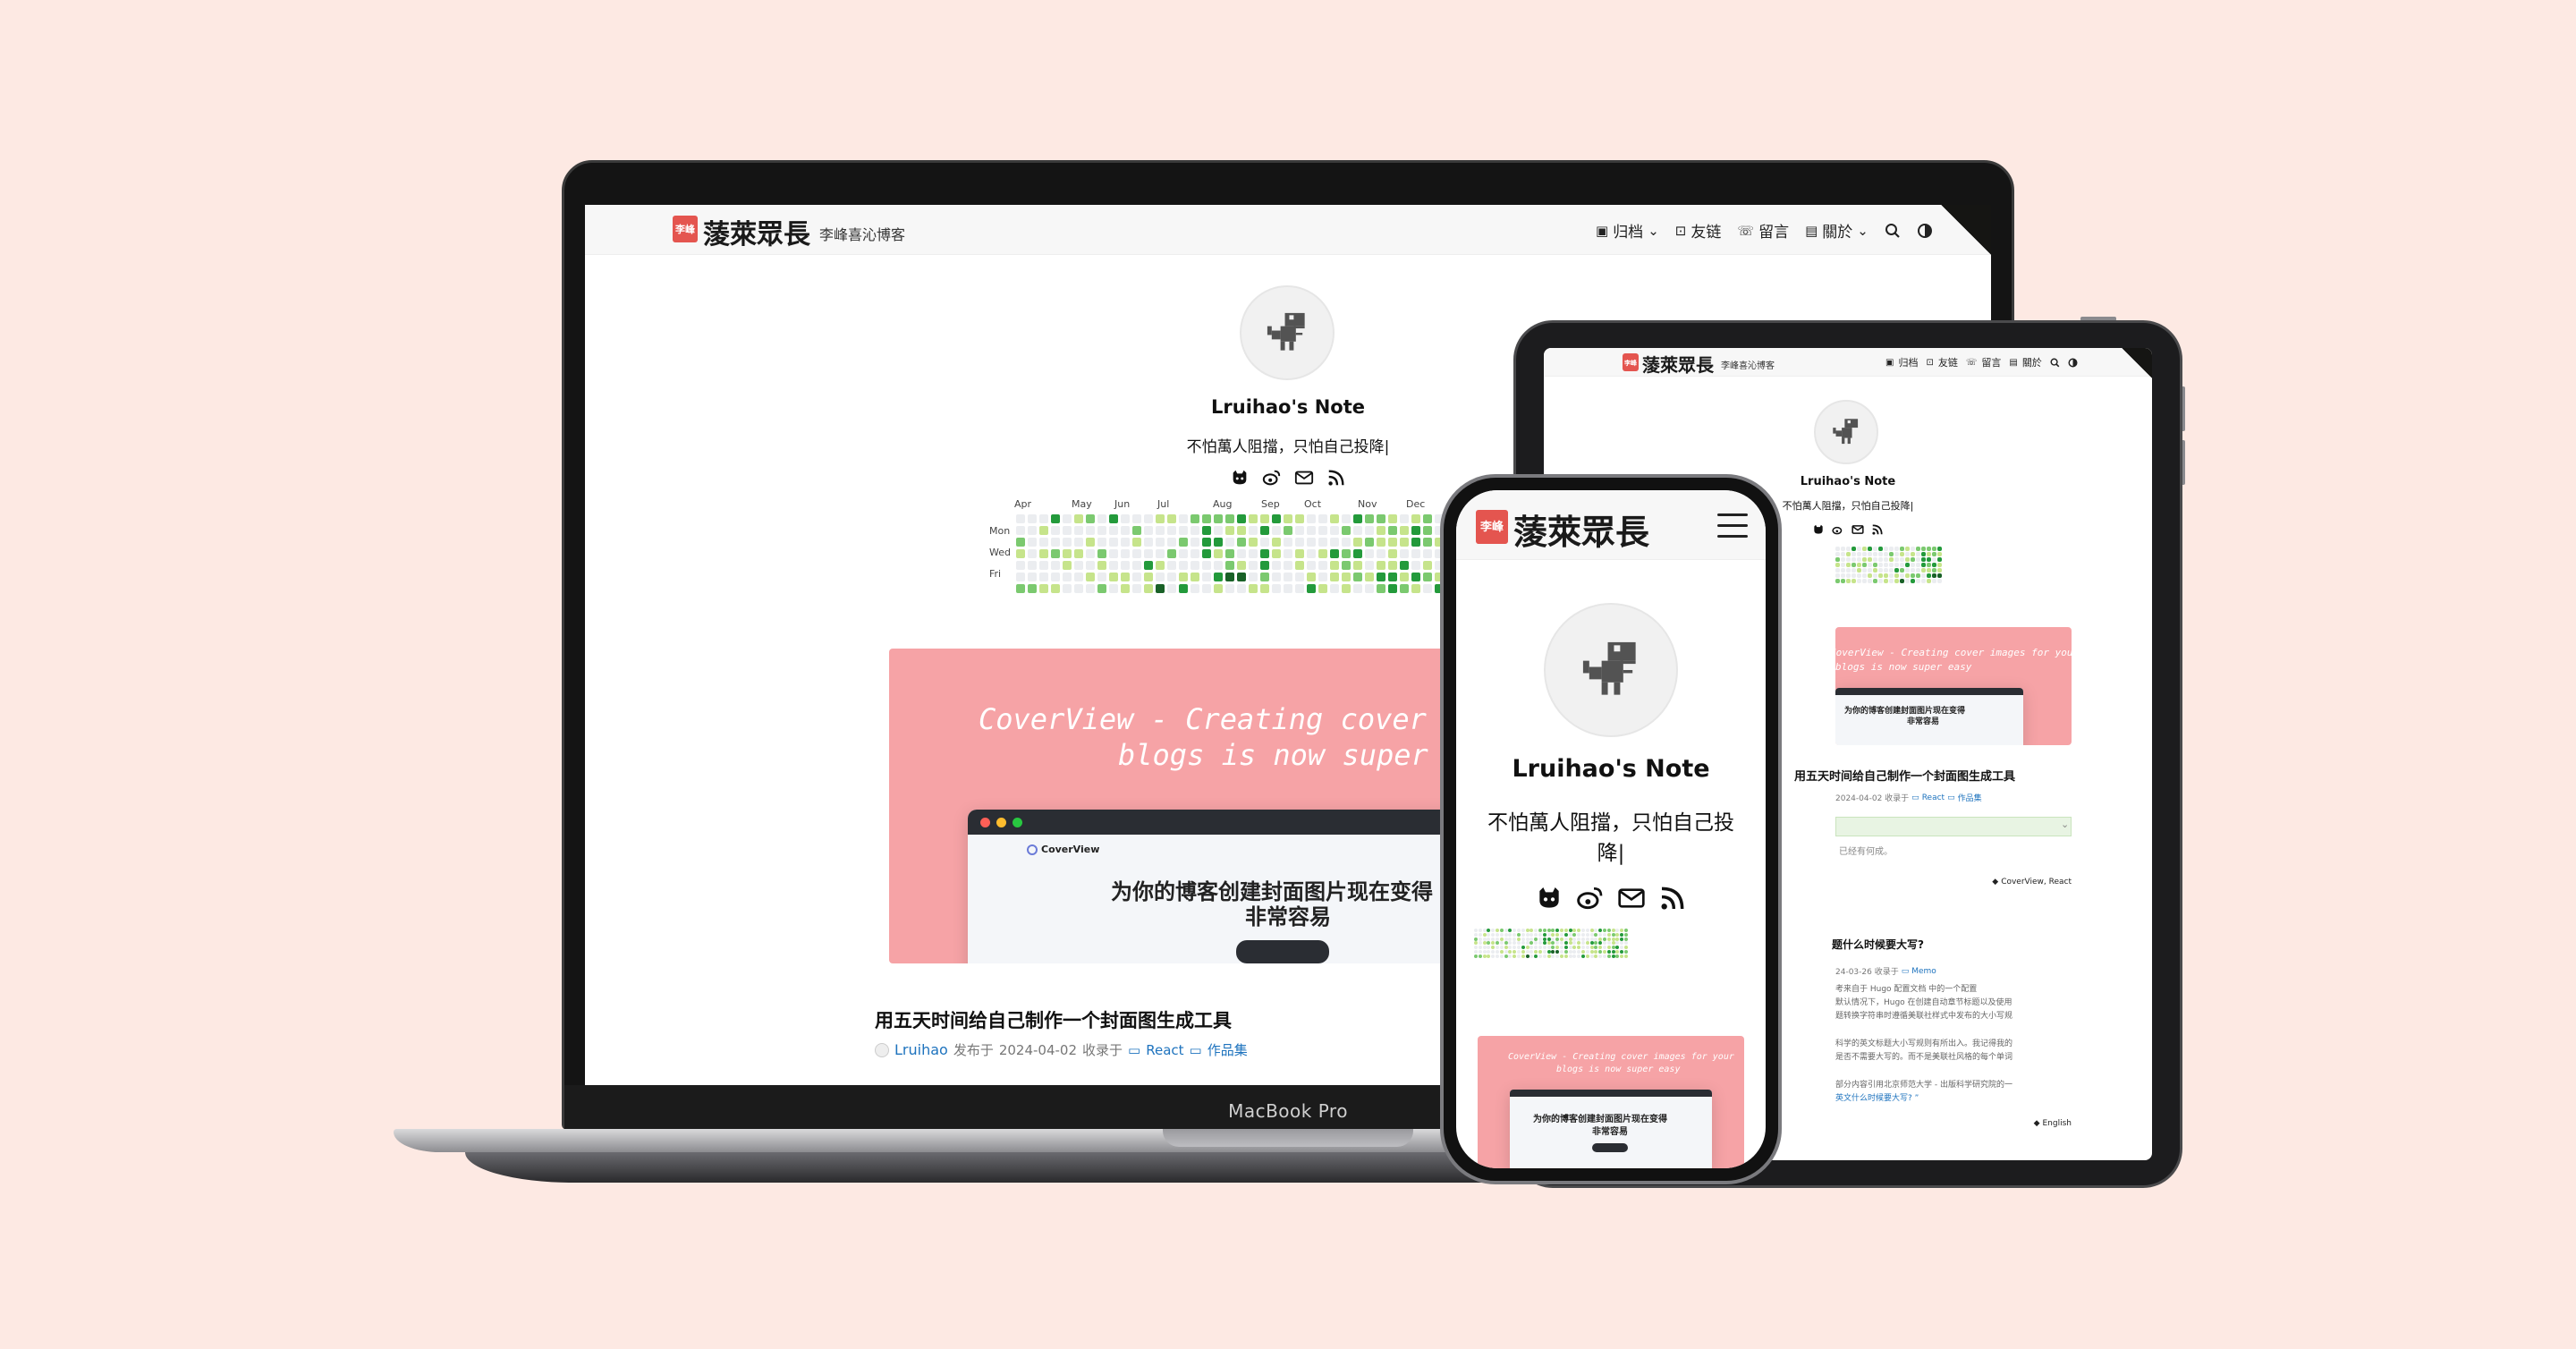 Image resolution: width=2576 pixels, height=1349 pixels. Describe the element at coordinates (1970, 797) in the screenshot. I see `ipad-category-works-link: 作品集` at that location.